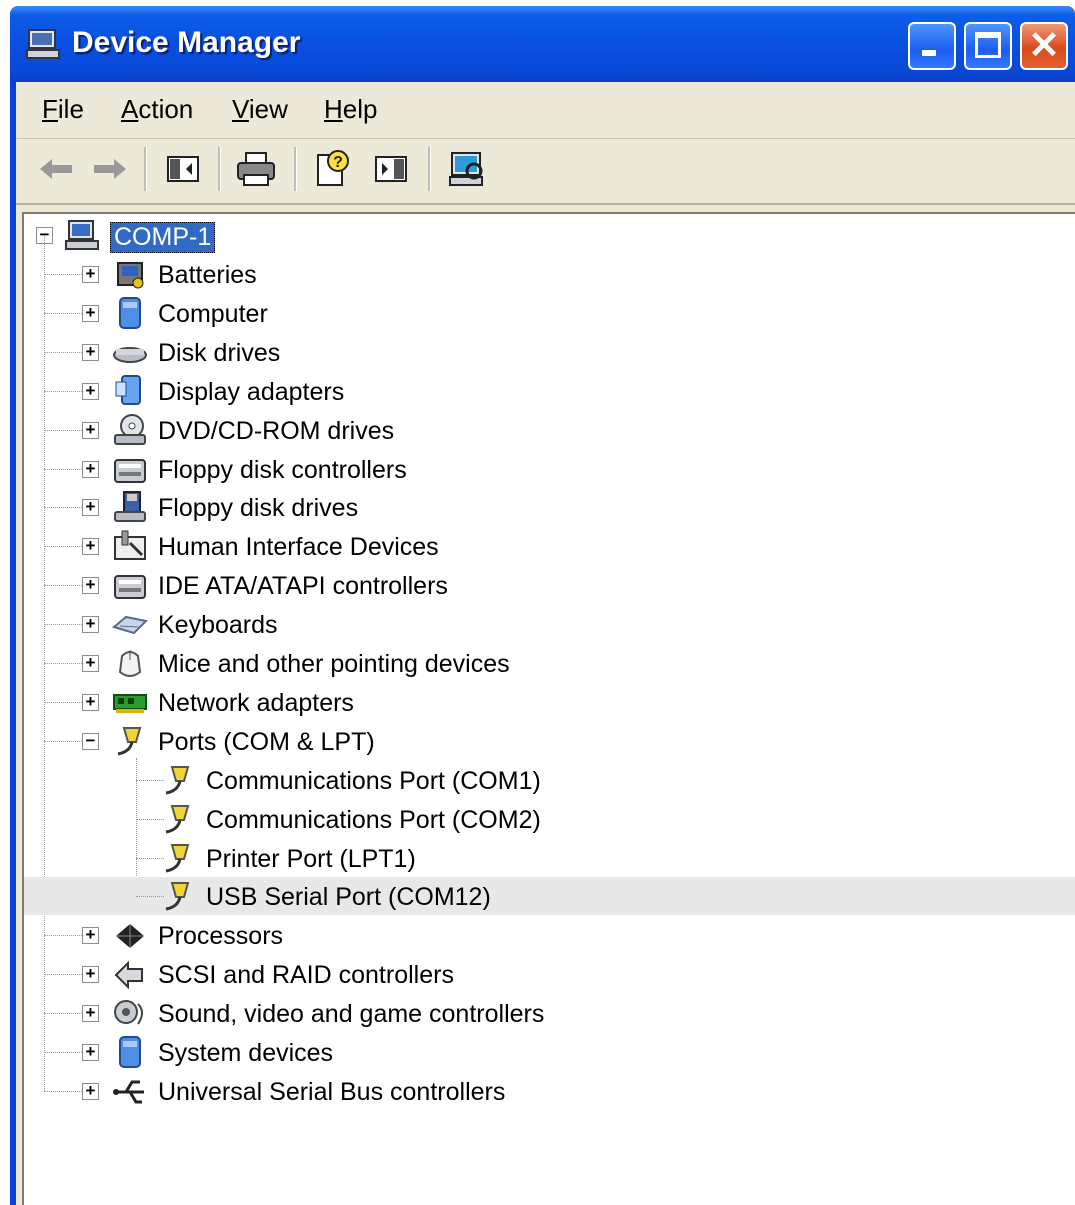 The image size is (1075, 1205). Describe the element at coordinates (306, 975) in the screenshot. I see `tree-category-label: SCSI and RAID controllers` at that location.